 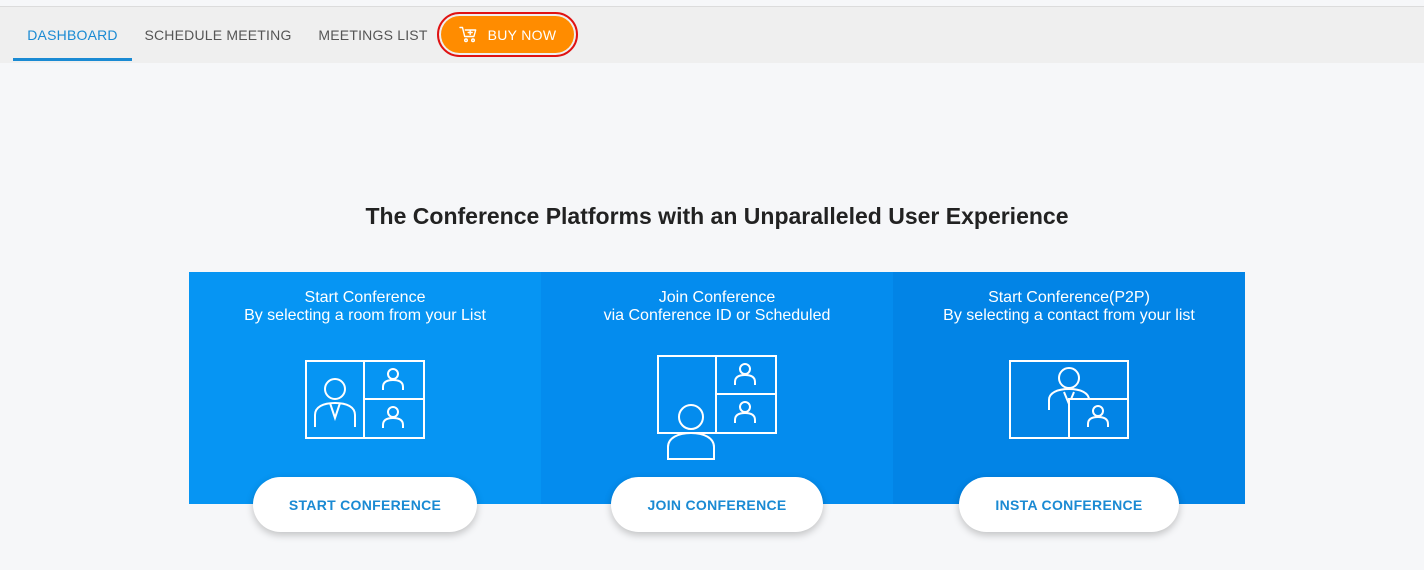 What do you see at coordinates (717, 504) in the screenshot?
I see `join-conference-button: JOIN CONFERENCE` at bounding box center [717, 504].